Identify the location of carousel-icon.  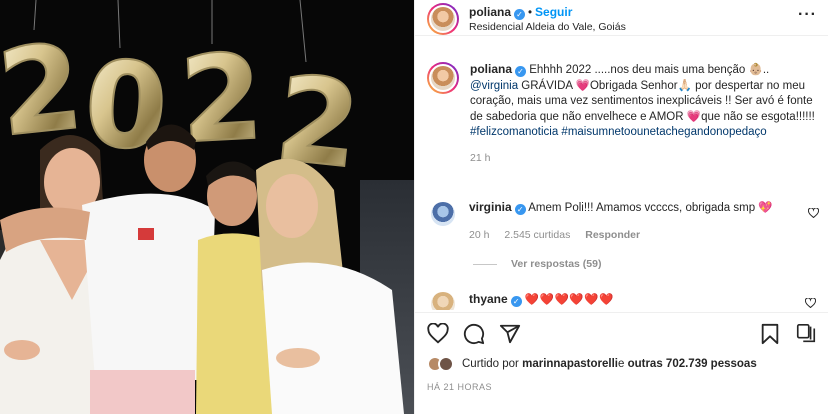
(806, 334).